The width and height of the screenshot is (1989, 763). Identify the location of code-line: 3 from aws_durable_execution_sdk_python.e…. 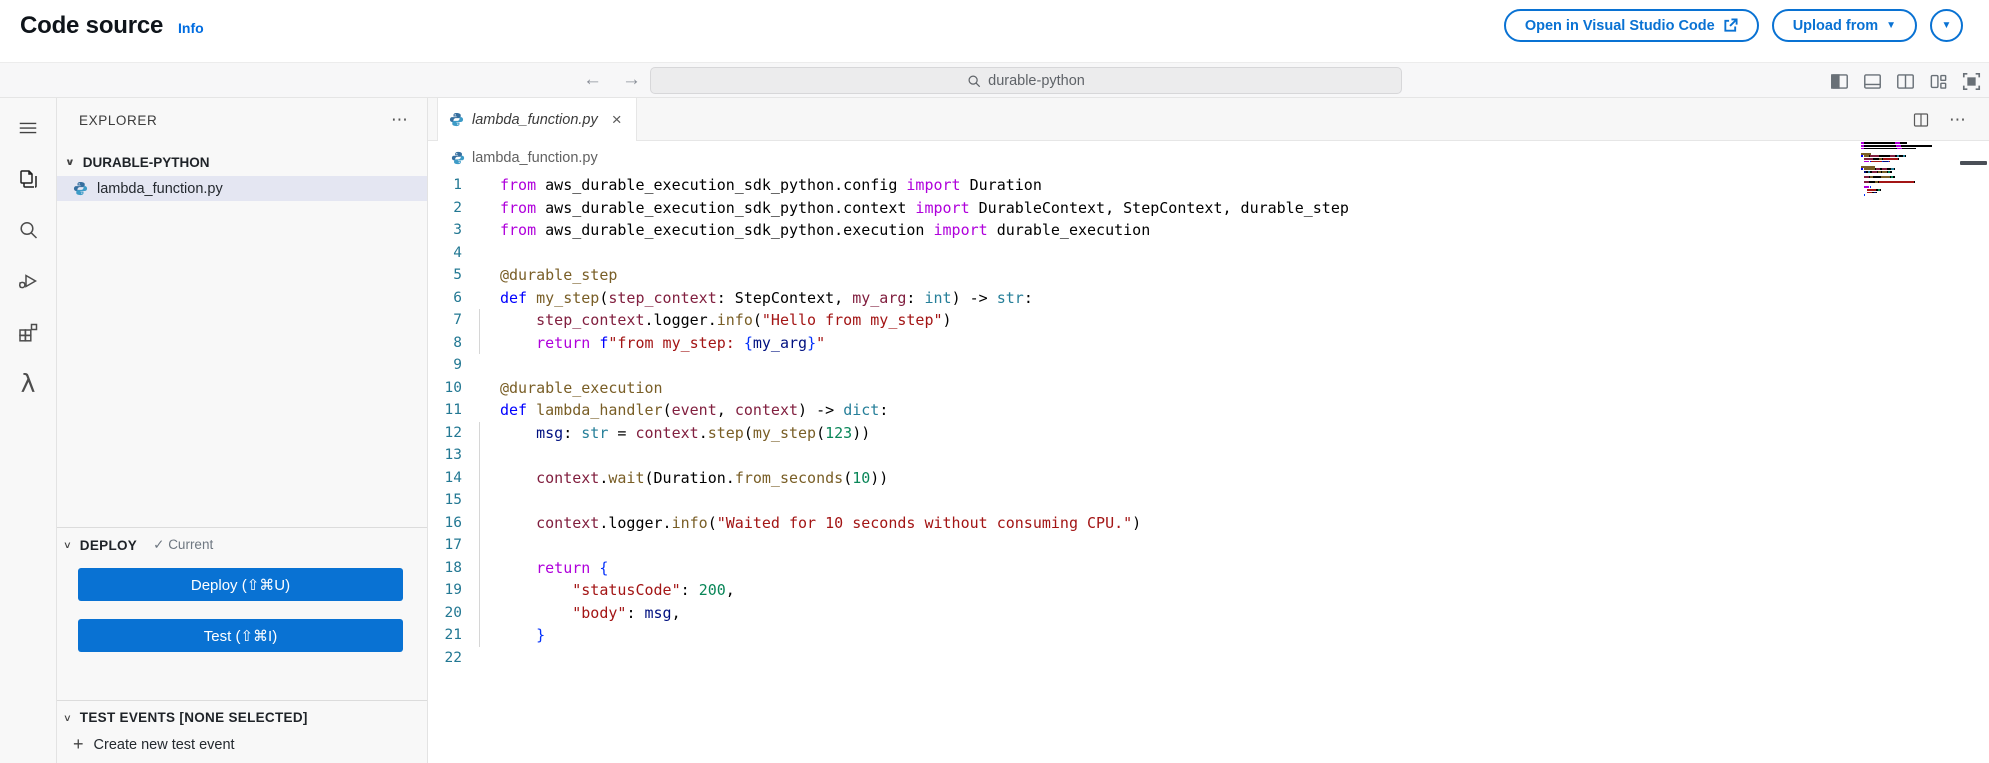
(1208, 230).